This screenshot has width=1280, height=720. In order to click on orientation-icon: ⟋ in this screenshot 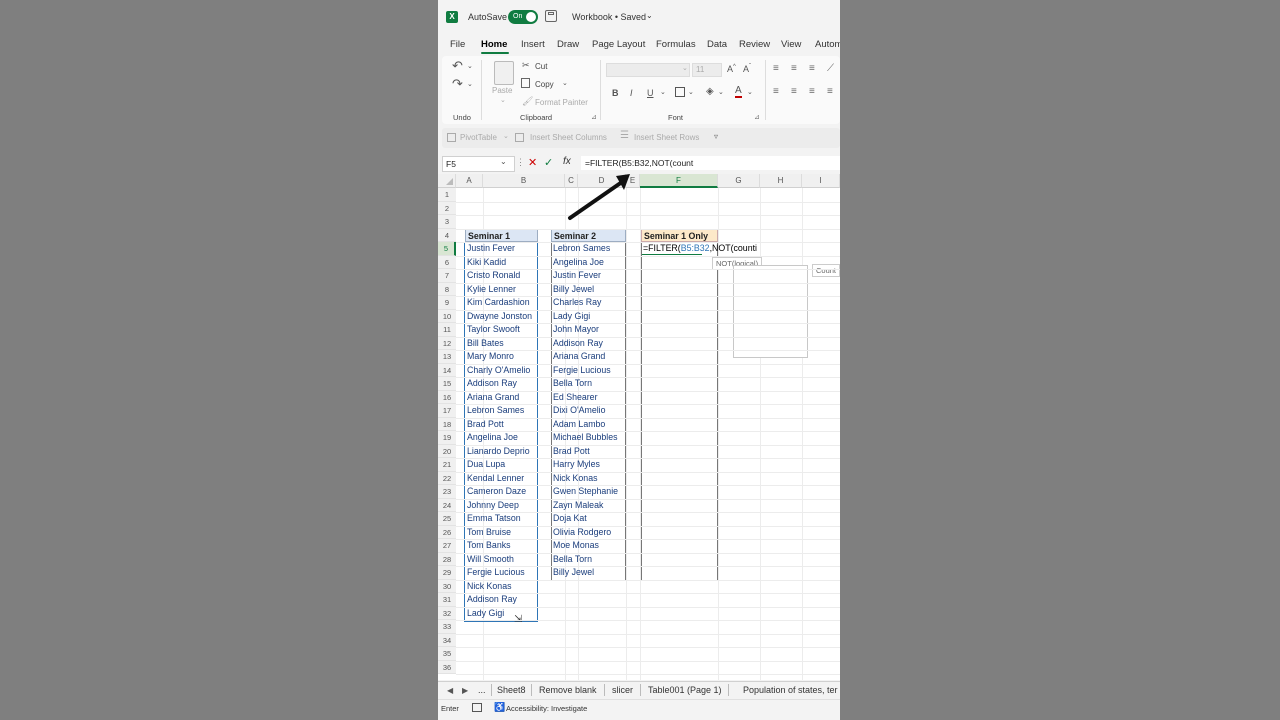, I will do `click(830, 68)`.